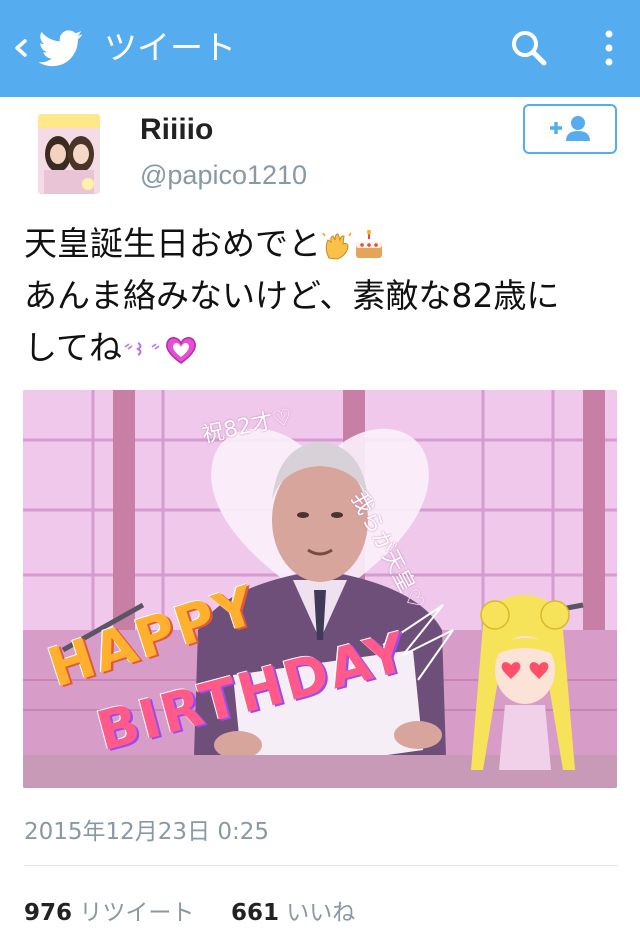 The width and height of the screenshot is (640, 932). I want to click on like-label: いいね, so click(320, 913).